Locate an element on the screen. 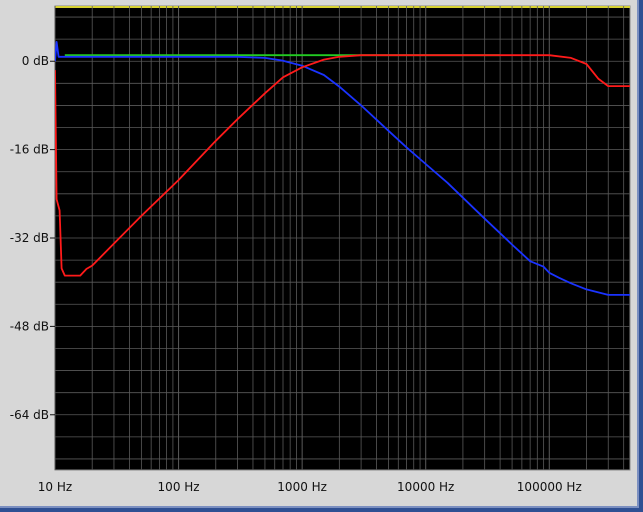 The width and height of the screenshot is (643, 512). y-axis: 0 dB -16 dB -32 dB -48 dB -64 dB is located at coordinates (32, 238).